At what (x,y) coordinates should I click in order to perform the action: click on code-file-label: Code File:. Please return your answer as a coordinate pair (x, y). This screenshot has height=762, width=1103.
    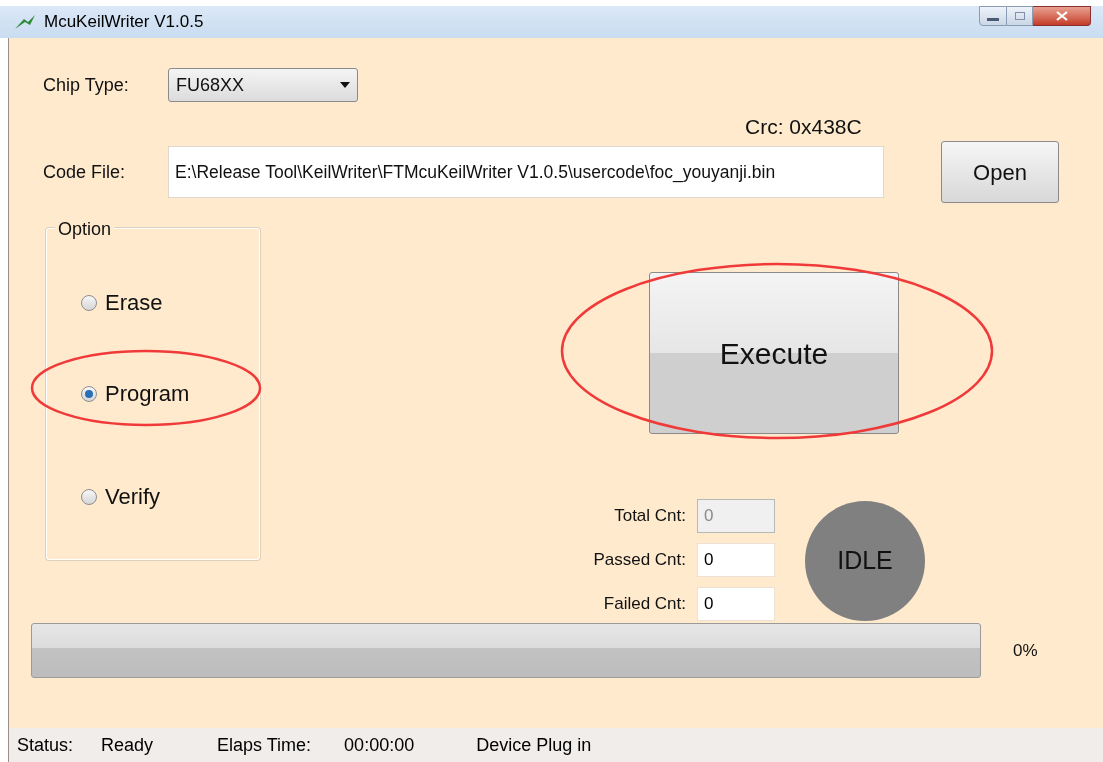
    Looking at the image, I should click on (85, 172).